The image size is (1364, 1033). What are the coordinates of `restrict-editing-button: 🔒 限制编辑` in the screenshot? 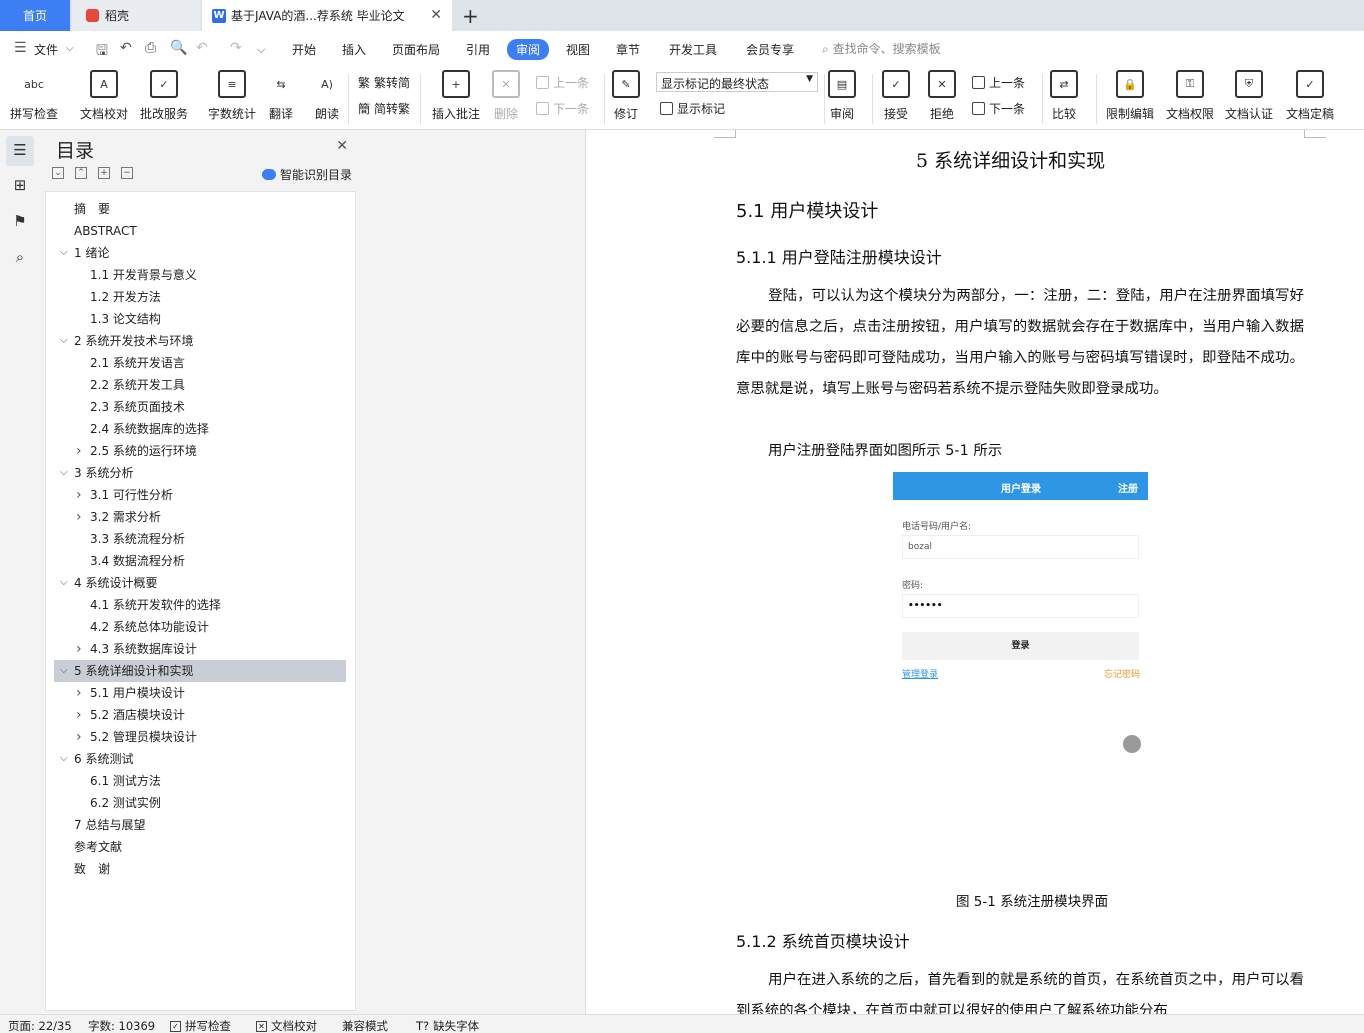 It's located at (1130, 96).